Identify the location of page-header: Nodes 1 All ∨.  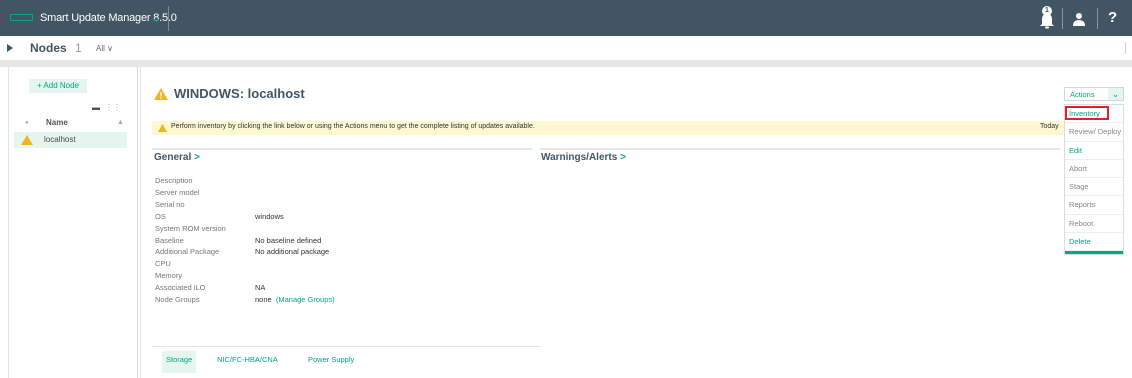
(566, 48).